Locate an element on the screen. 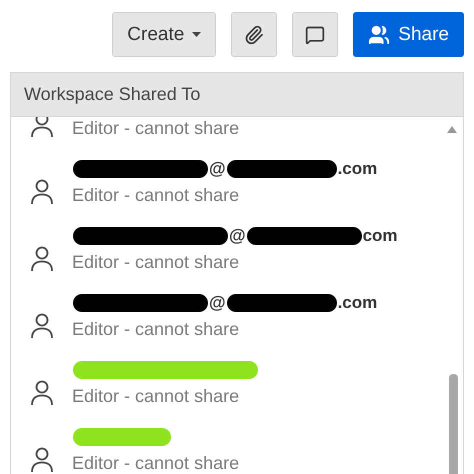 The image size is (474, 474). people-icon is located at coordinates (379, 35).